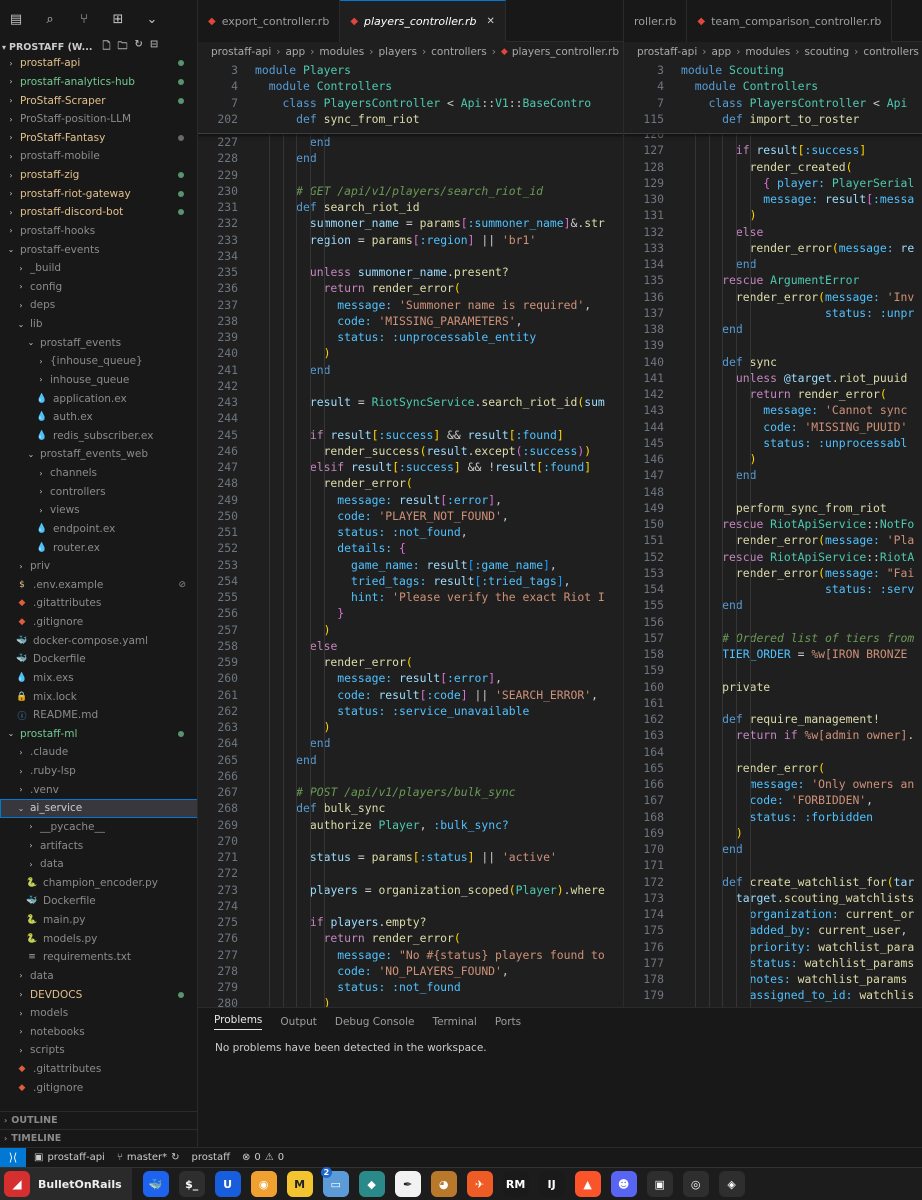 The height and width of the screenshot is (1200, 922). What do you see at coordinates (123, 47) in the screenshot?
I see `new-folder-icon: 🗀` at bounding box center [123, 47].